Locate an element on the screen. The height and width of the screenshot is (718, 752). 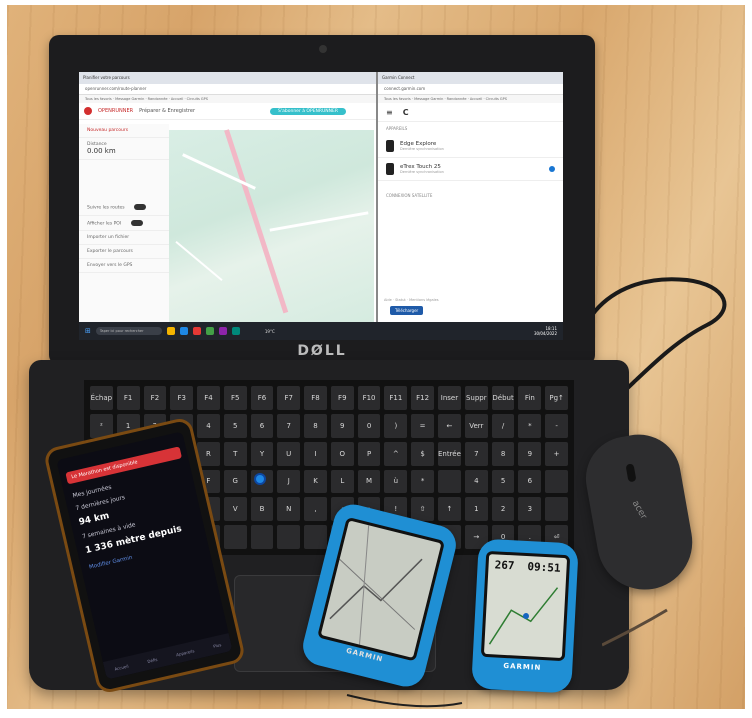
chrome-icon is located at coordinates (209, 331).